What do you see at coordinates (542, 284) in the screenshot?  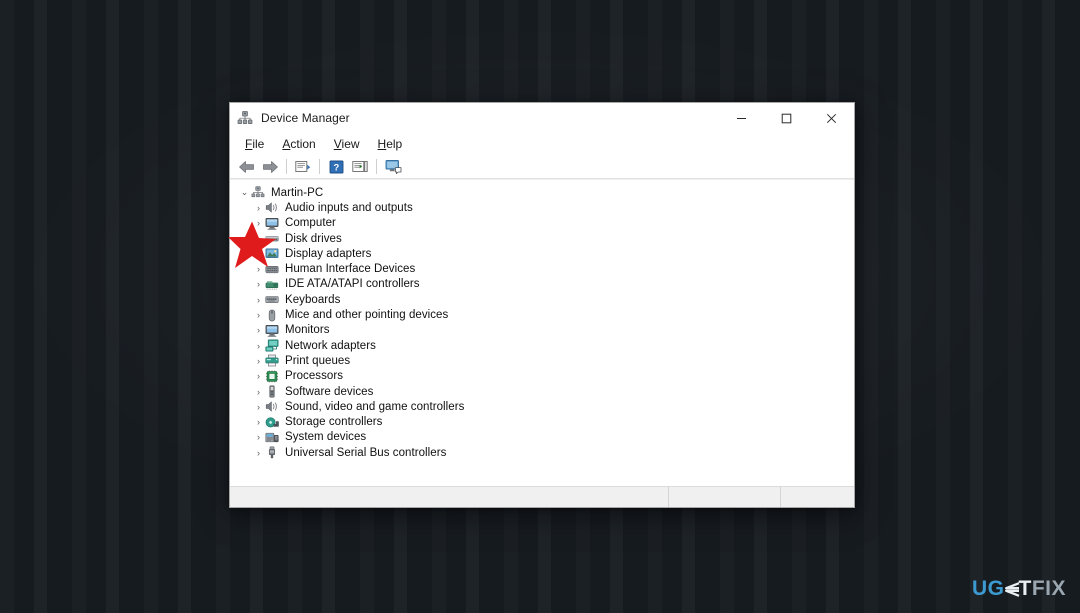 I see `tree-item-ide-ata-atapi-controllers: › IDE ATA/ATAPI controllers` at bounding box center [542, 284].